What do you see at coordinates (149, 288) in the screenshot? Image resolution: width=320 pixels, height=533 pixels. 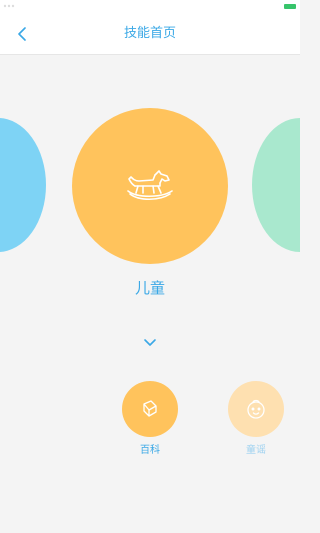 I see `current-skill-label: 儿童` at bounding box center [149, 288].